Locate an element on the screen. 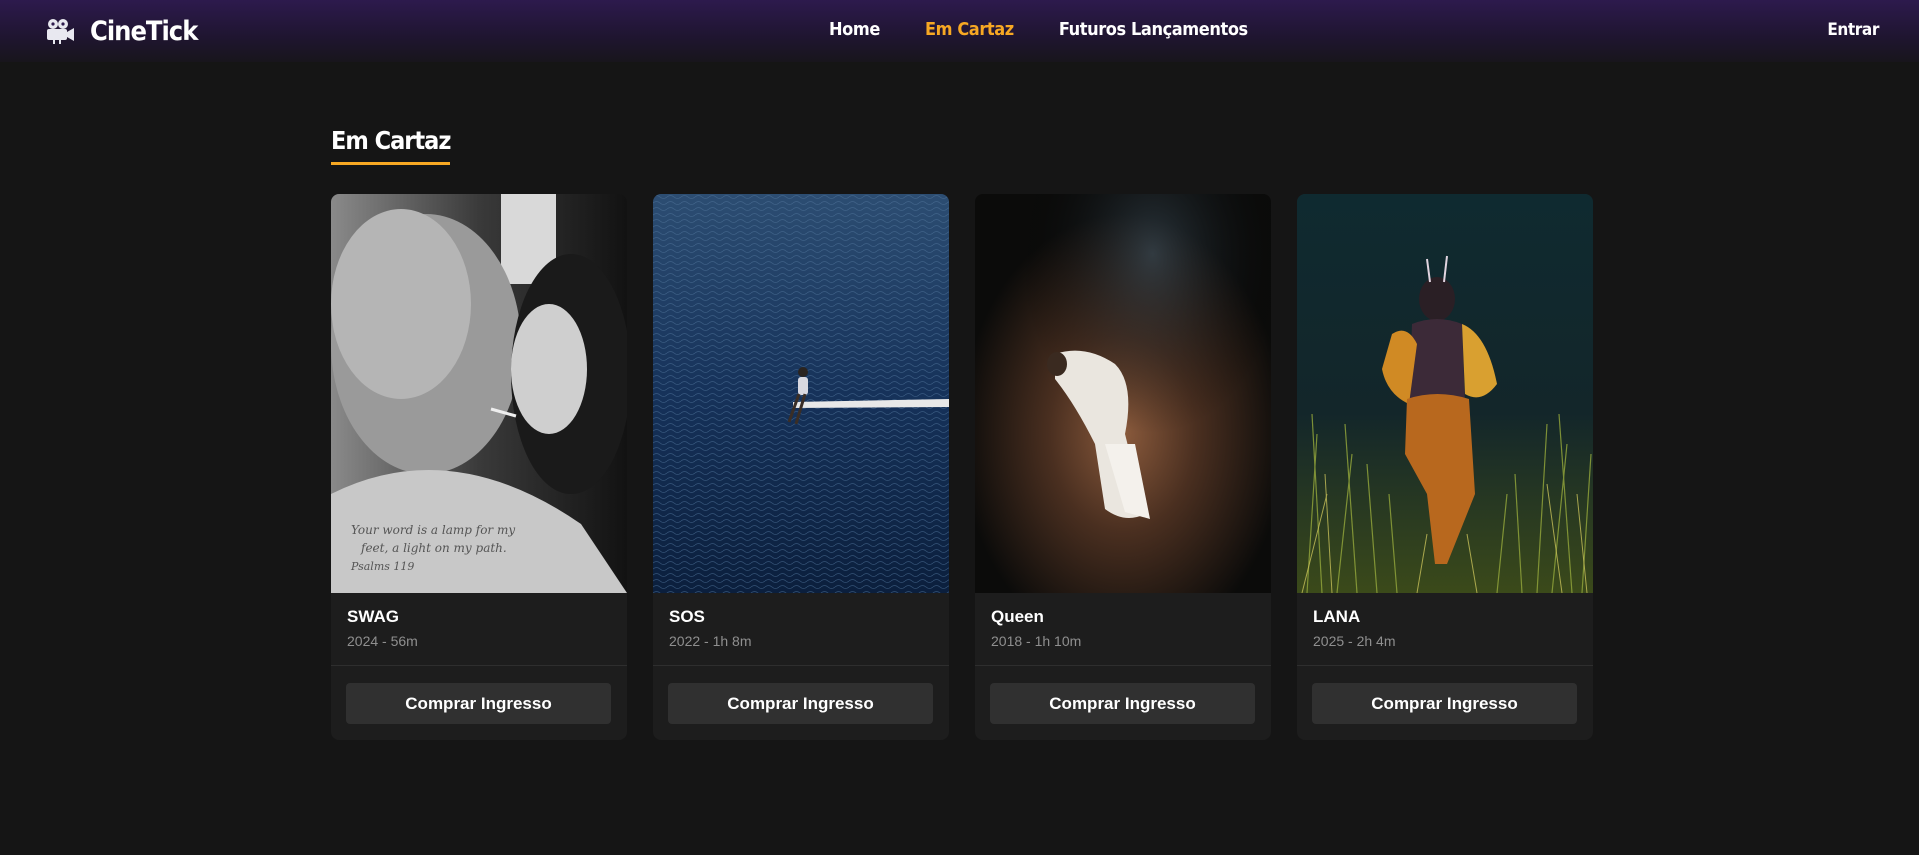 The width and height of the screenshot is (1919, 855). svg-text: Psalms 119 is located at coordinates (382, 566).